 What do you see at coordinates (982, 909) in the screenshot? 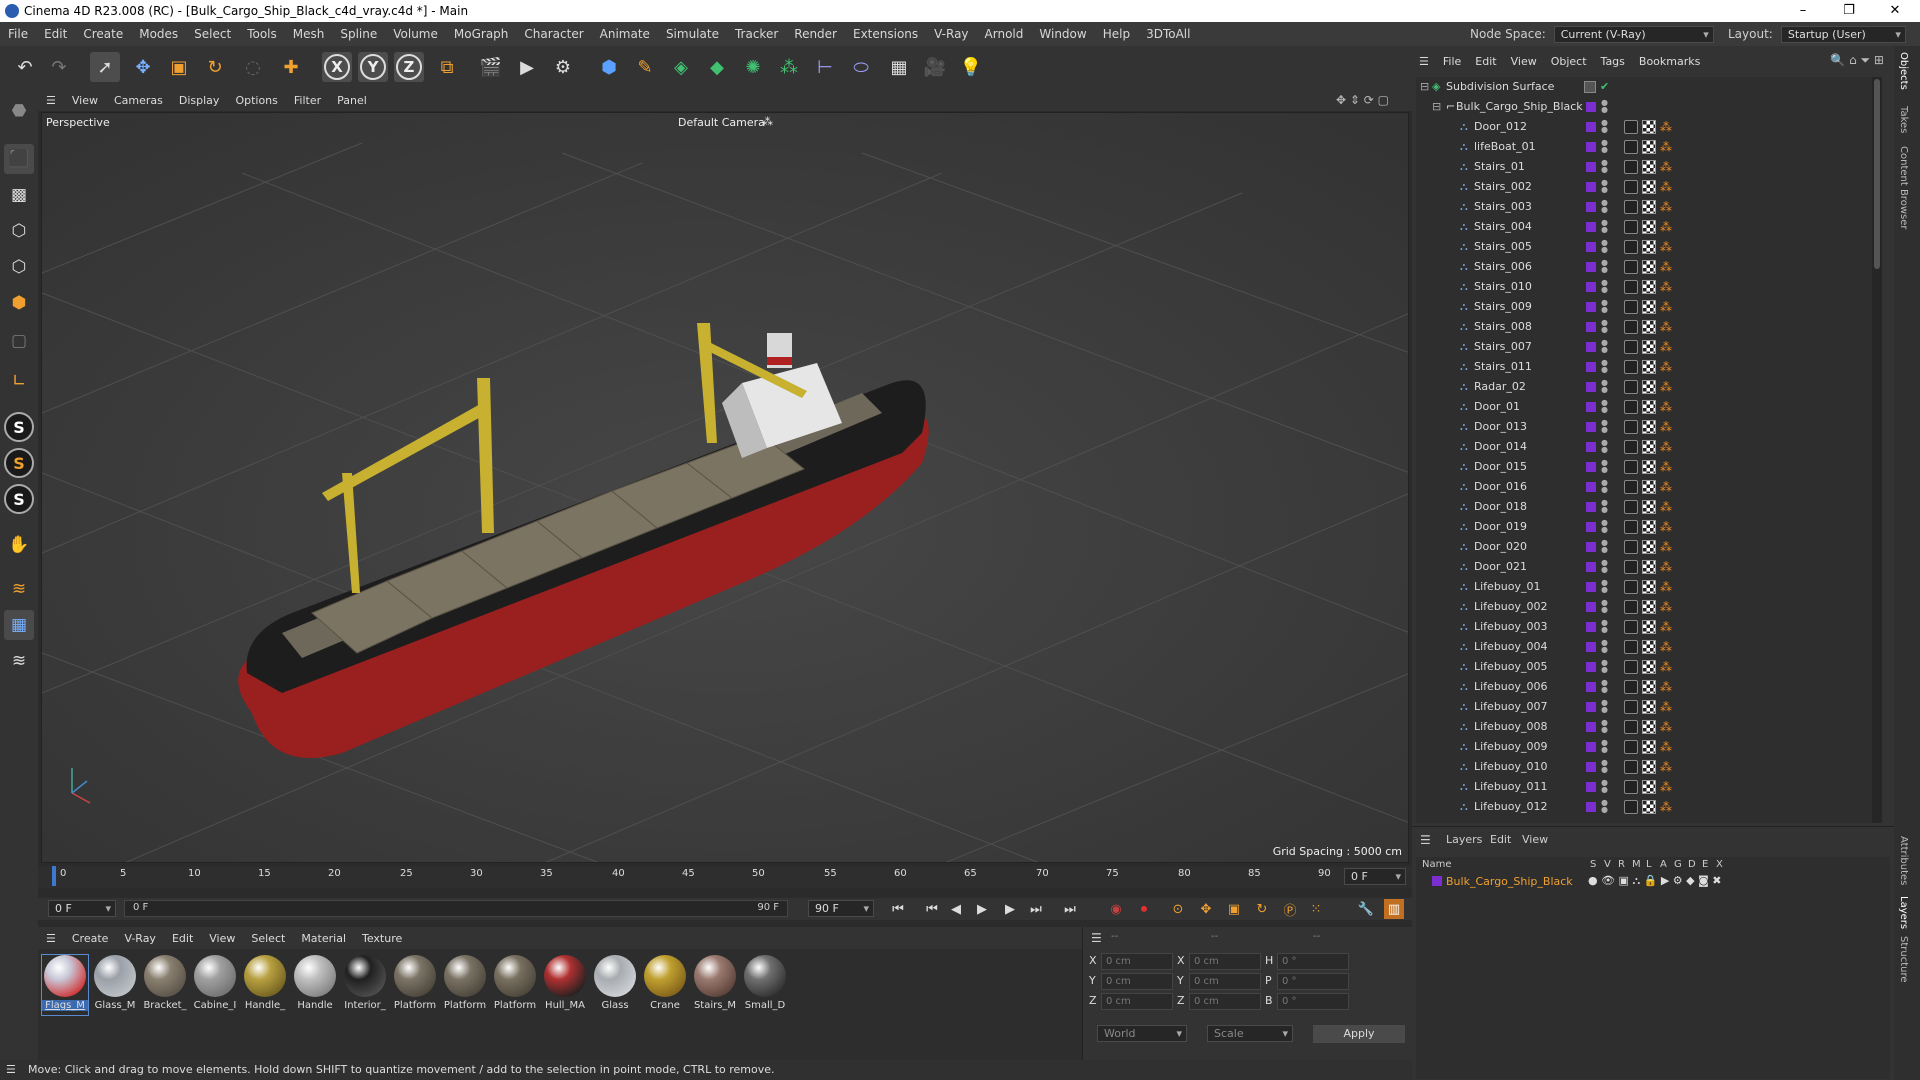
I see `play-icon: ▶` at bounding box center [982, 909].